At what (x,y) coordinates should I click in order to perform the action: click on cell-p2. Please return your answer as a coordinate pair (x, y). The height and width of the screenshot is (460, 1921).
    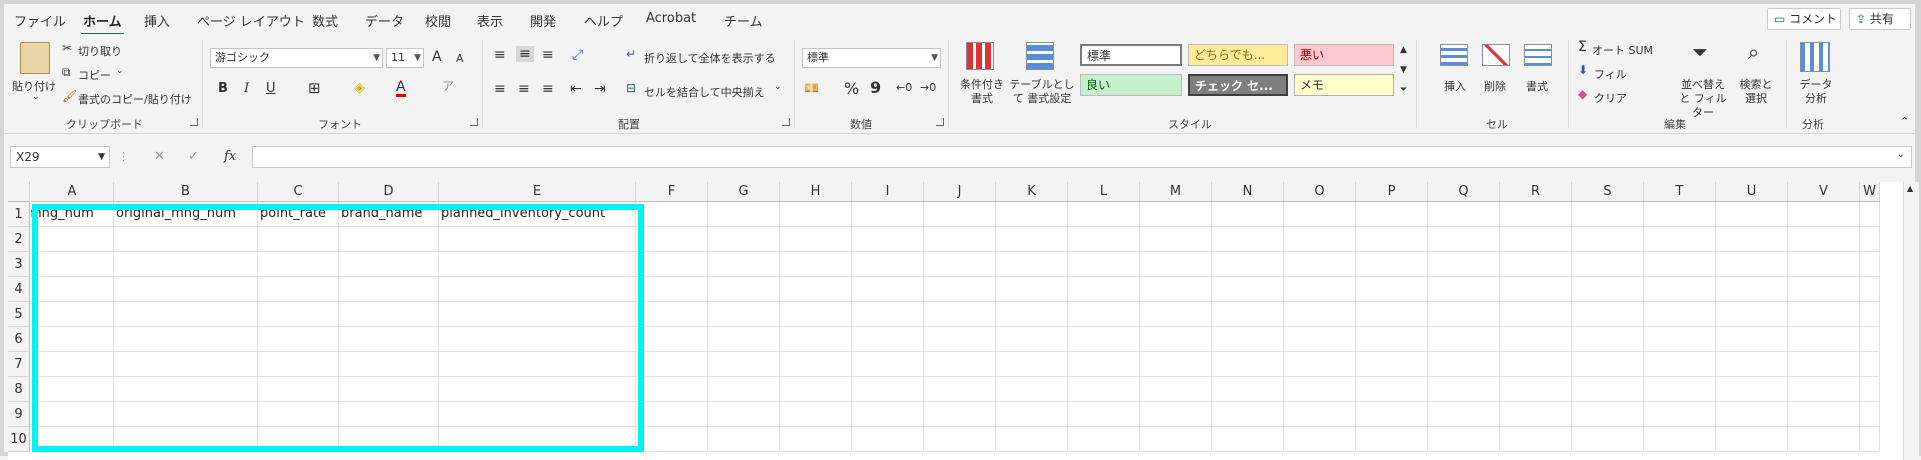
    Looking at the image, I should click on (1392, 239).